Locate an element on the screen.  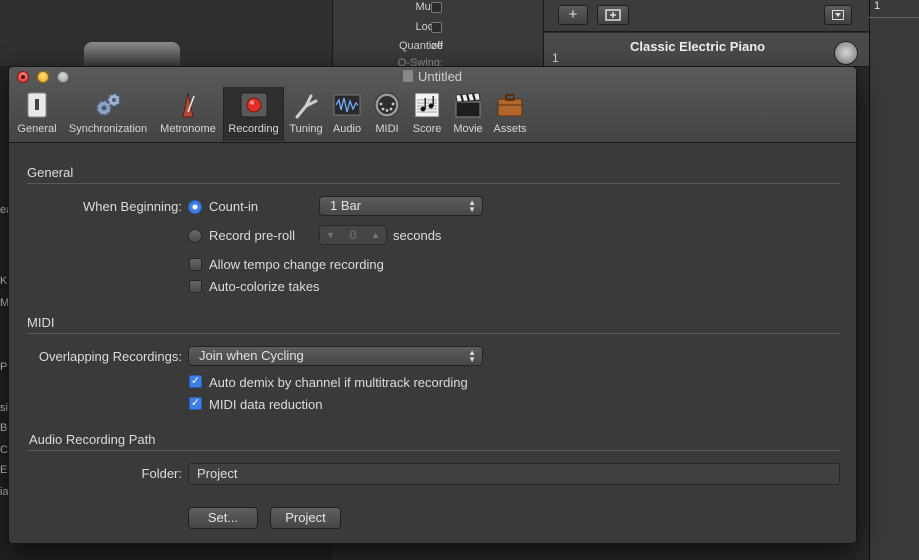
midi-connector-icon is located at coordinates (387, 105).